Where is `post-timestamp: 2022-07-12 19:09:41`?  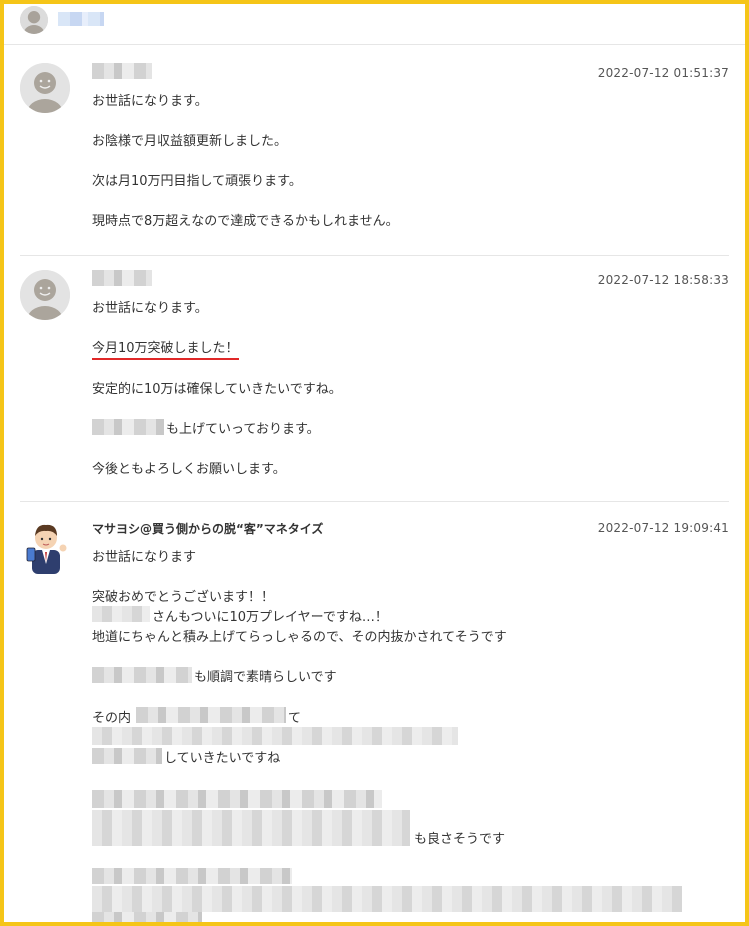
post-timestamp: 2022-07-12 19:09:41 is located at coordinates (663, 528).